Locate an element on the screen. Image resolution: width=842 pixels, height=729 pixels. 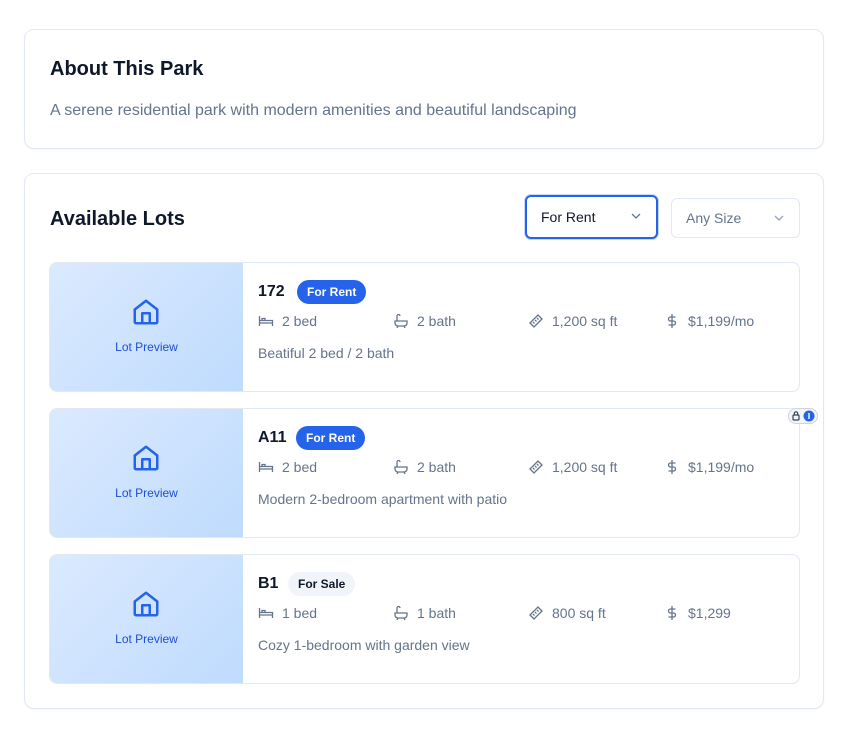
lot-size-select: Any Size is located at coordinates (735, 218).